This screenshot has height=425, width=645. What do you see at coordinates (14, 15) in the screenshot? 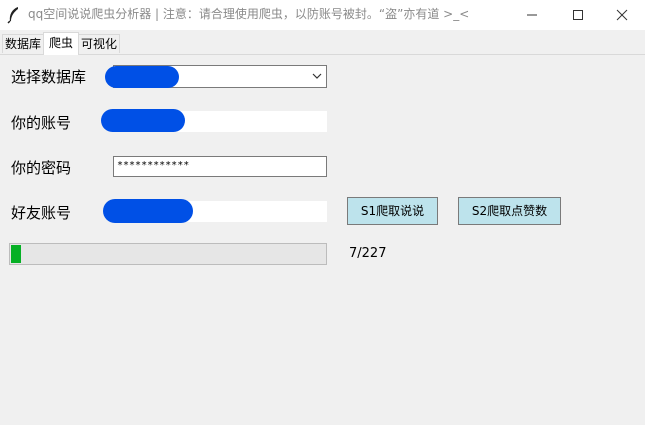
I see `feather-icon` at bounding box center [14, 15].